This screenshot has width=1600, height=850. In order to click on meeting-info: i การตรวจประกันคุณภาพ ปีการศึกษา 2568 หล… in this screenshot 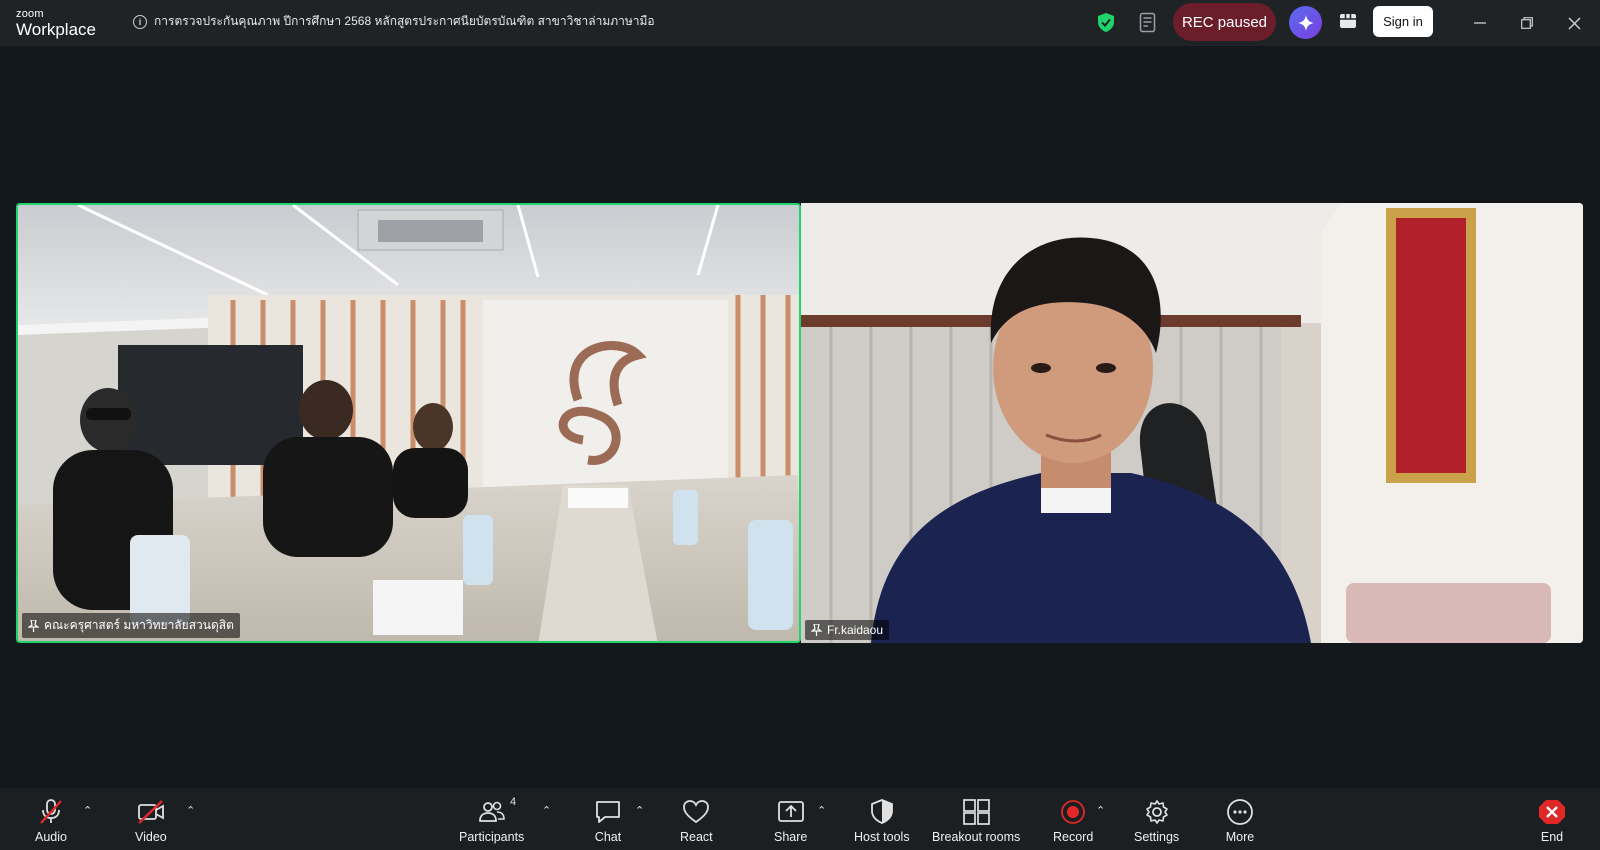, I will do `click(394, 21)`.